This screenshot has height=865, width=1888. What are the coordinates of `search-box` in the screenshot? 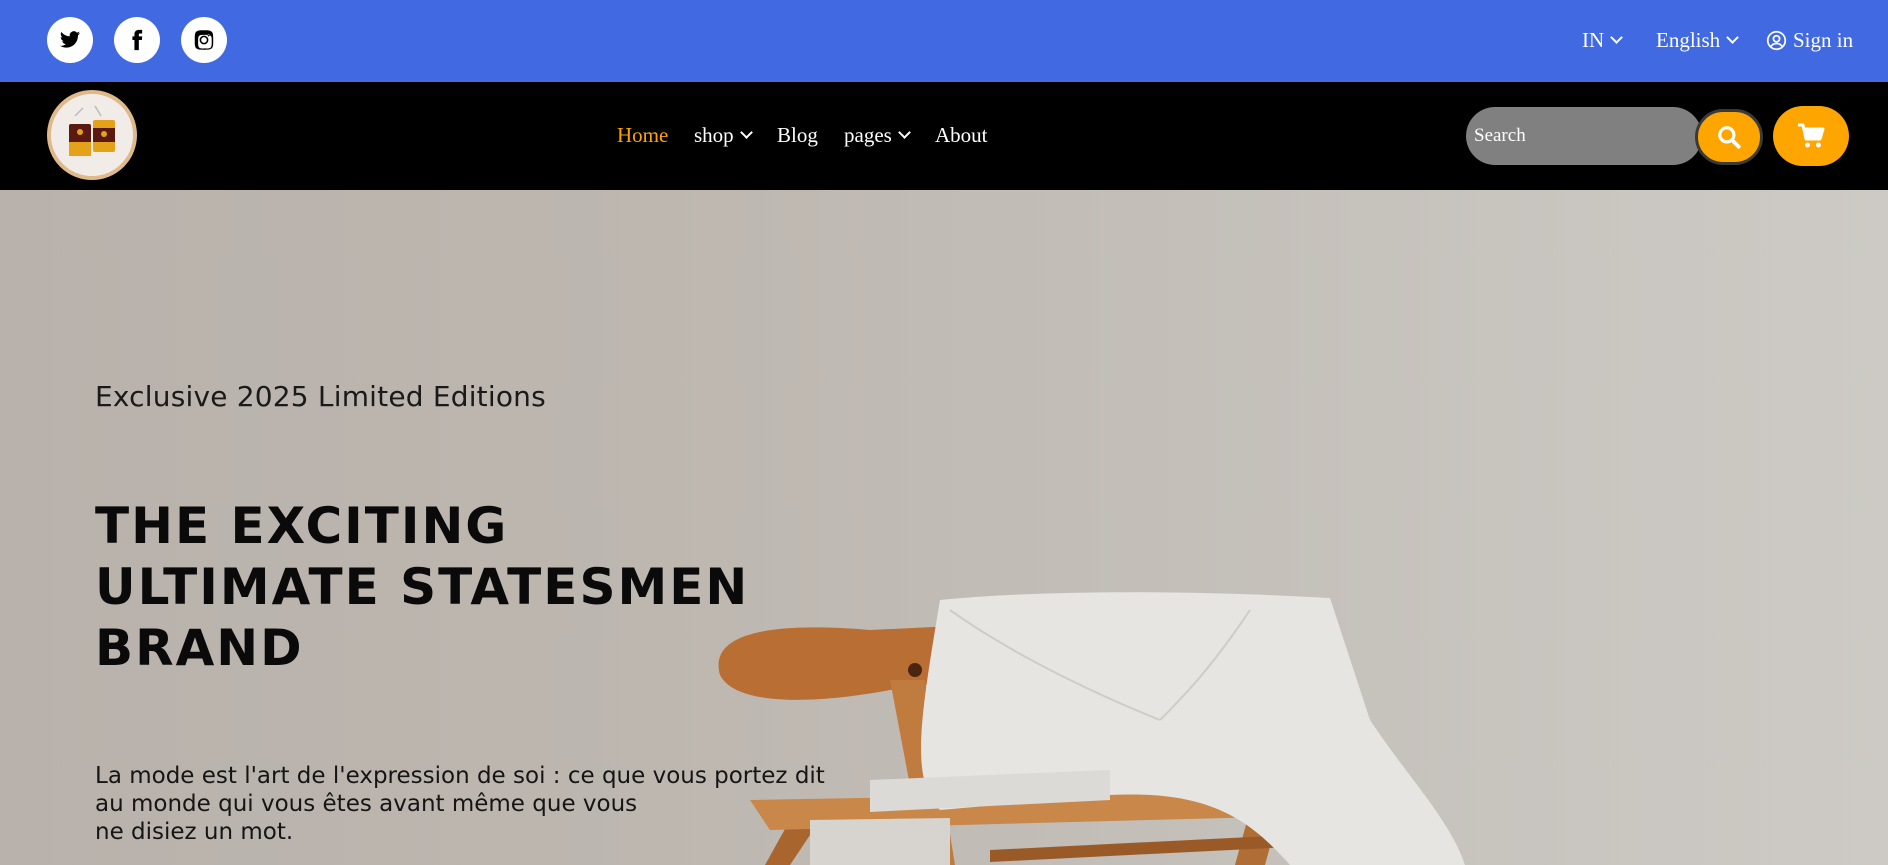 It's located at (1584, 136).